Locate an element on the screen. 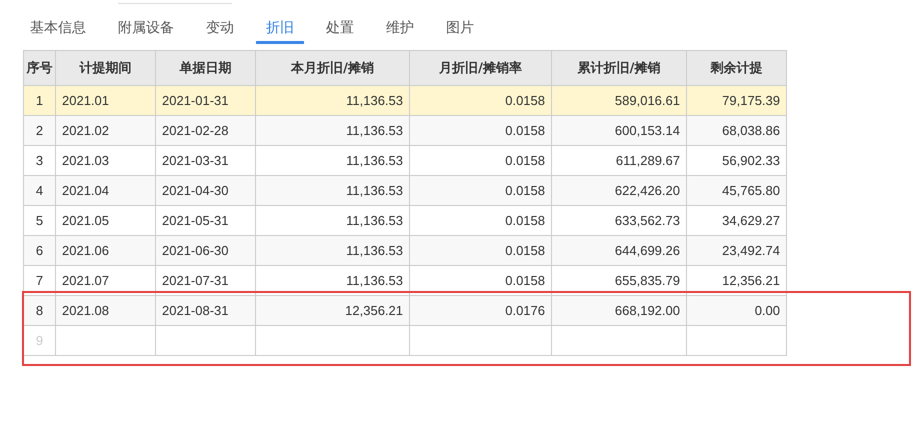 The width and height of the screenshot is (915, 425). table-row: 1 2021.01 2021-01-31 11,136.53 0.0158 589,016.61 79,175.39 is located at coordinates (405, 101).